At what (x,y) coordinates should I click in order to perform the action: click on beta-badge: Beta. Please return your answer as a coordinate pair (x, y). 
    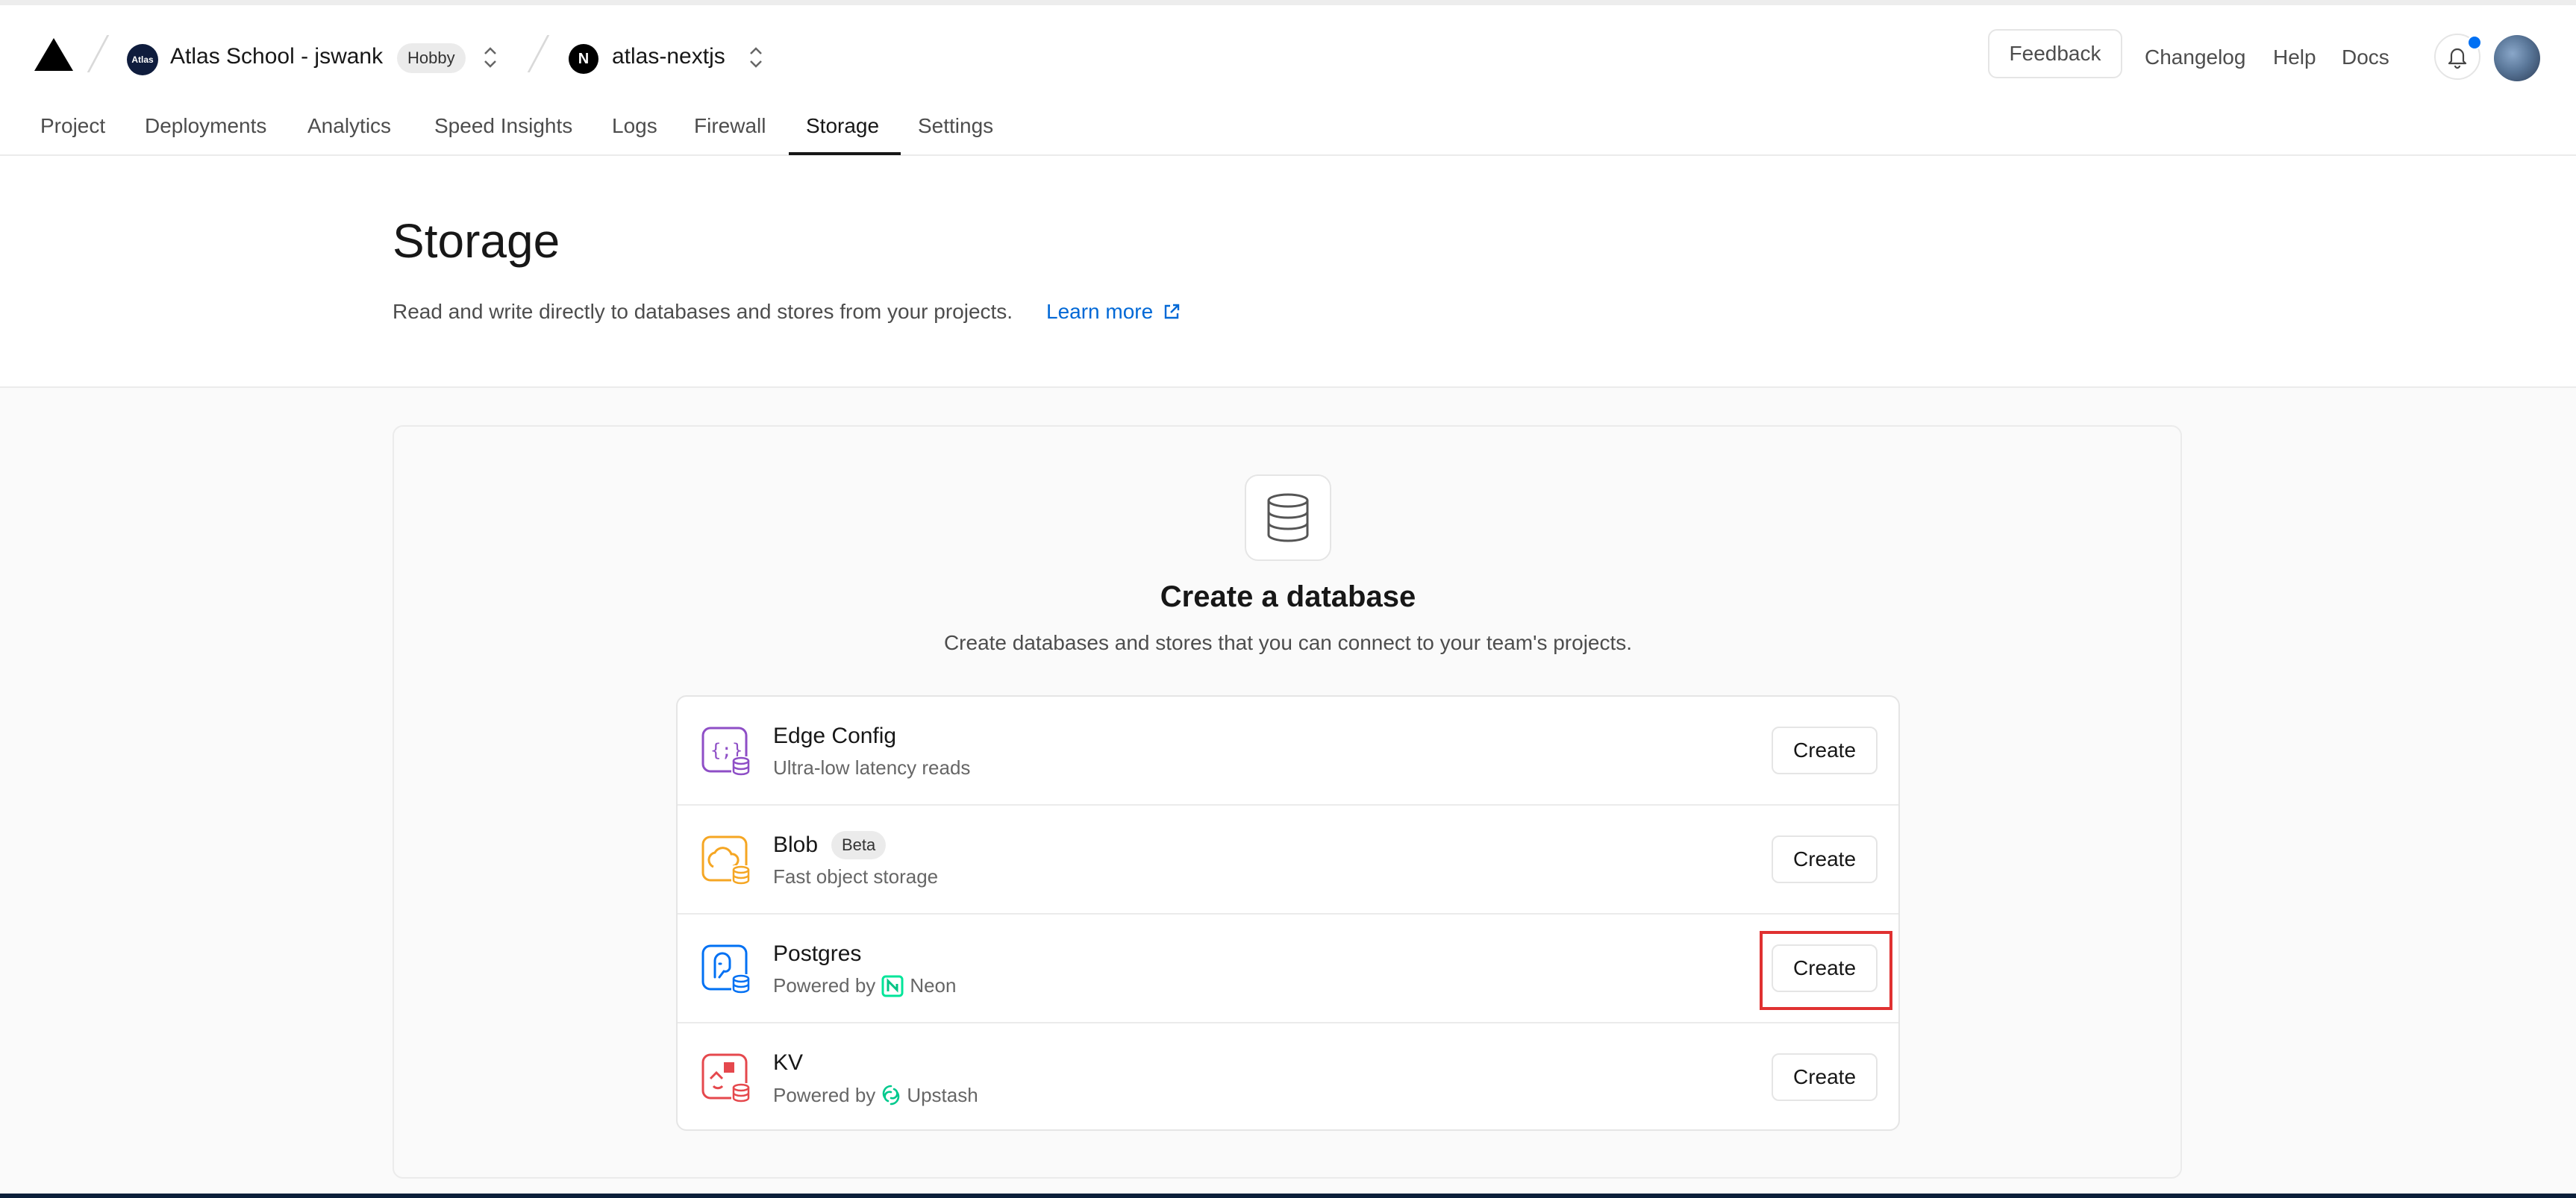
    Looking at the image, I should click on (859, 845).